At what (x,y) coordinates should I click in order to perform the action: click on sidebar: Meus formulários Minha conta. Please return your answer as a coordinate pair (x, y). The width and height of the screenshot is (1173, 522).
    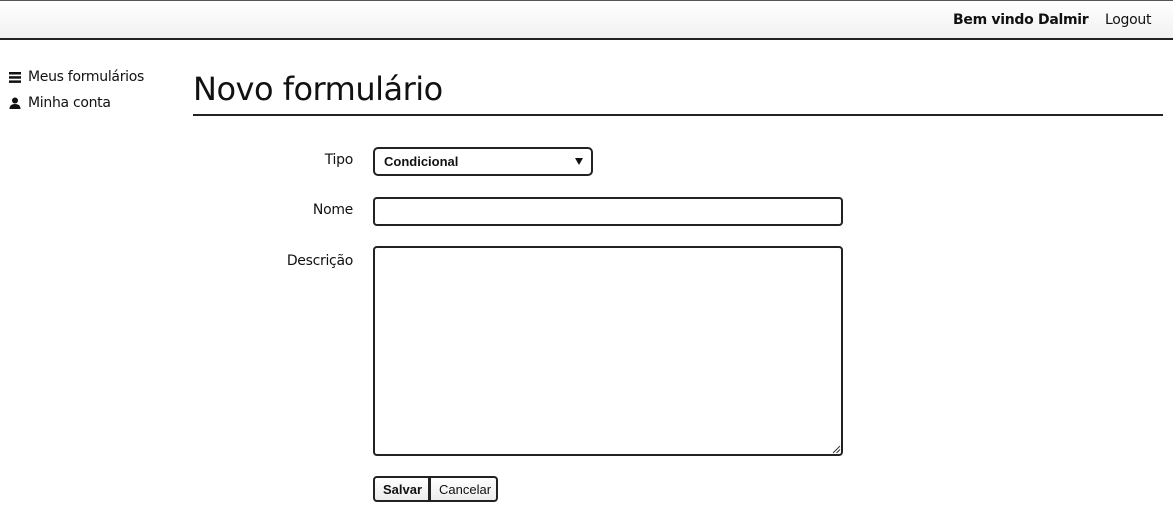
    Looking at the image, I should click on (93, 90).